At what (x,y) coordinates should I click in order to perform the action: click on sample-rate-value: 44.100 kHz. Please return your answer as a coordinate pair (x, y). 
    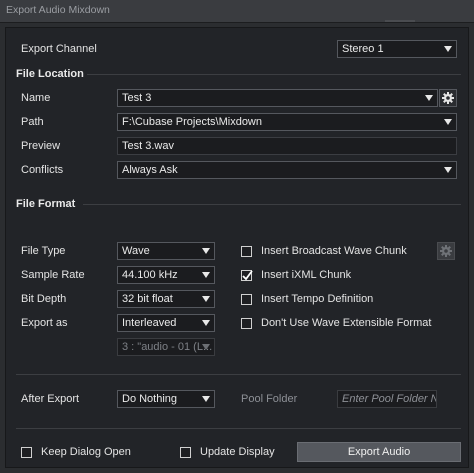
    Looking at the image, I should click on (150, 275).